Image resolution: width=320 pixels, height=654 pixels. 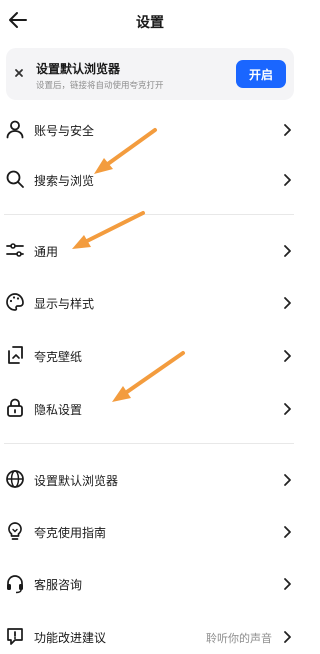 I want to click on close-icon, so click(x=19, y=73).